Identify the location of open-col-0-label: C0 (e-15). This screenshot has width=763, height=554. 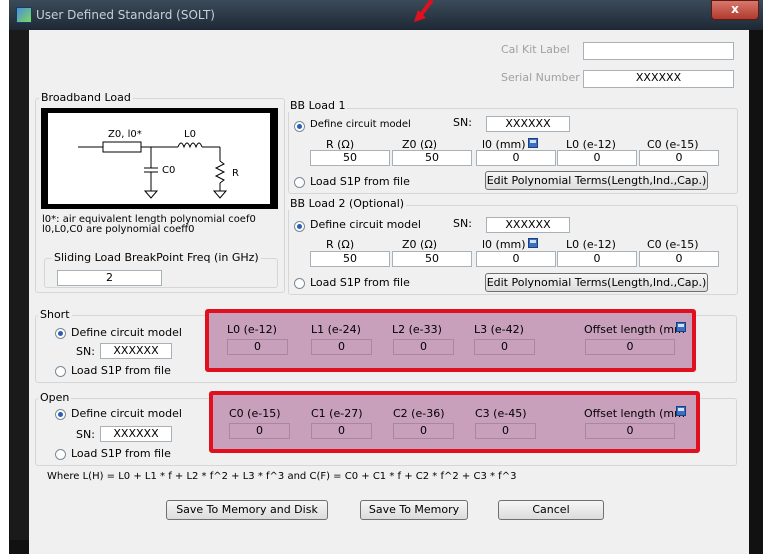
(255, 413).